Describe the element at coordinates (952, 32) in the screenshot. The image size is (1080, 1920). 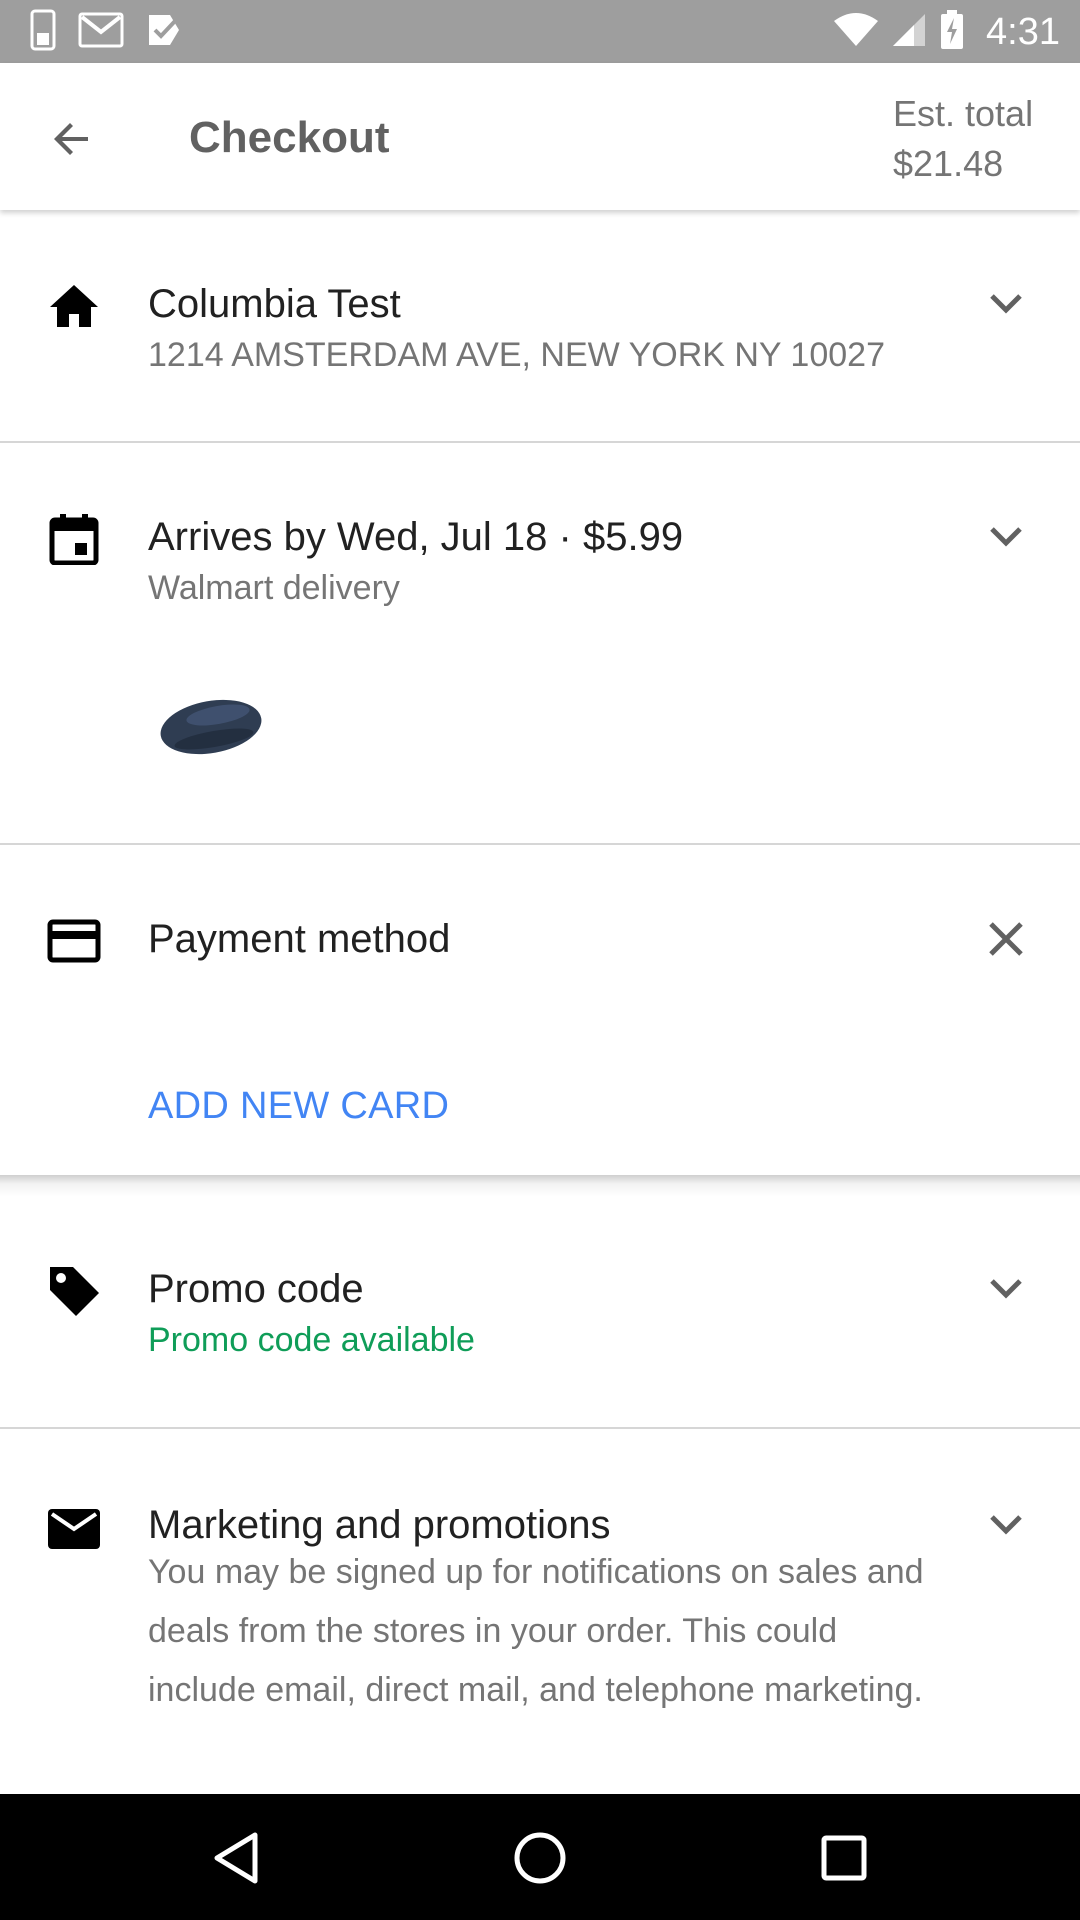
I see `battery-charging-icon` at that location.